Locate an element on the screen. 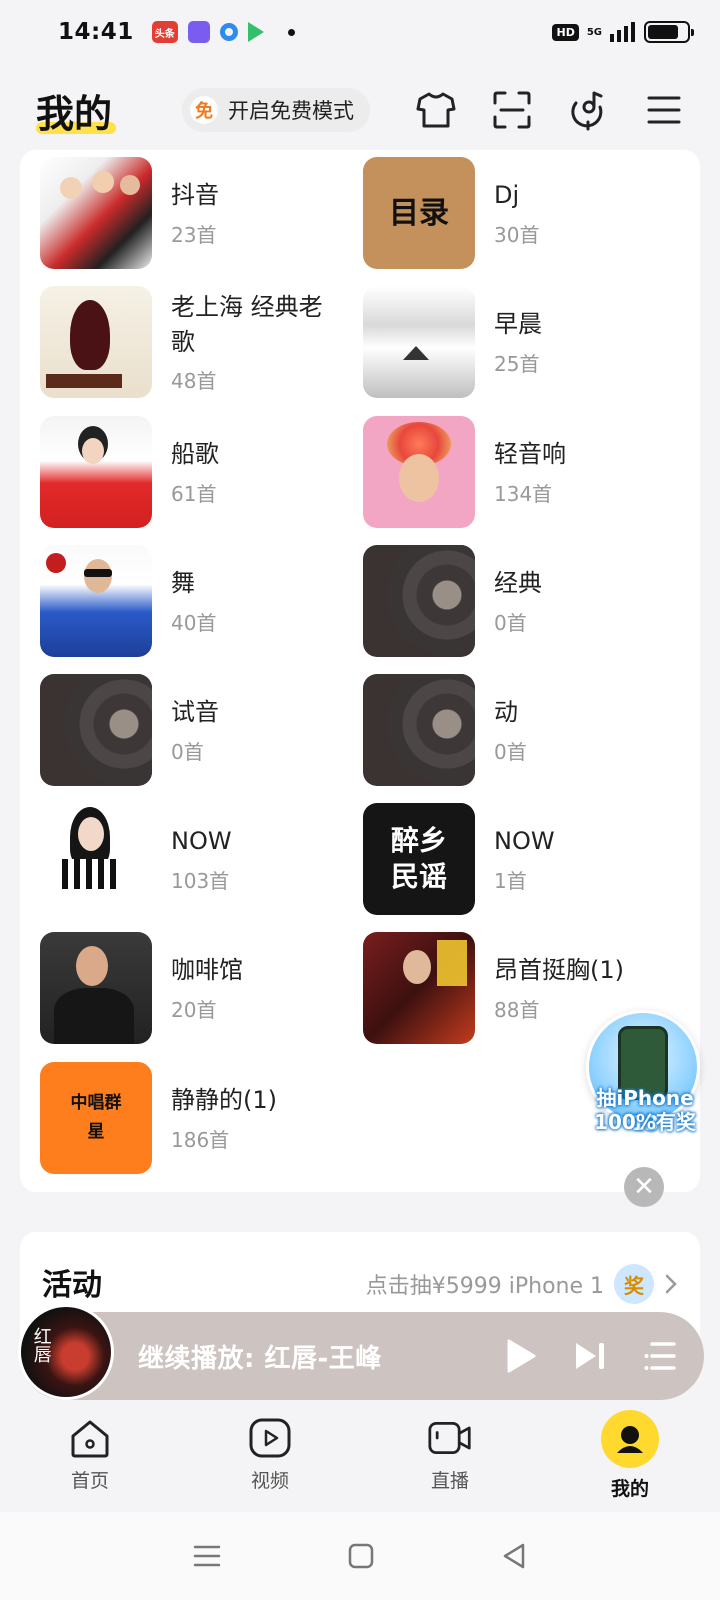  playlist-info: NOW 1首 is located at coordinates (524, 859).